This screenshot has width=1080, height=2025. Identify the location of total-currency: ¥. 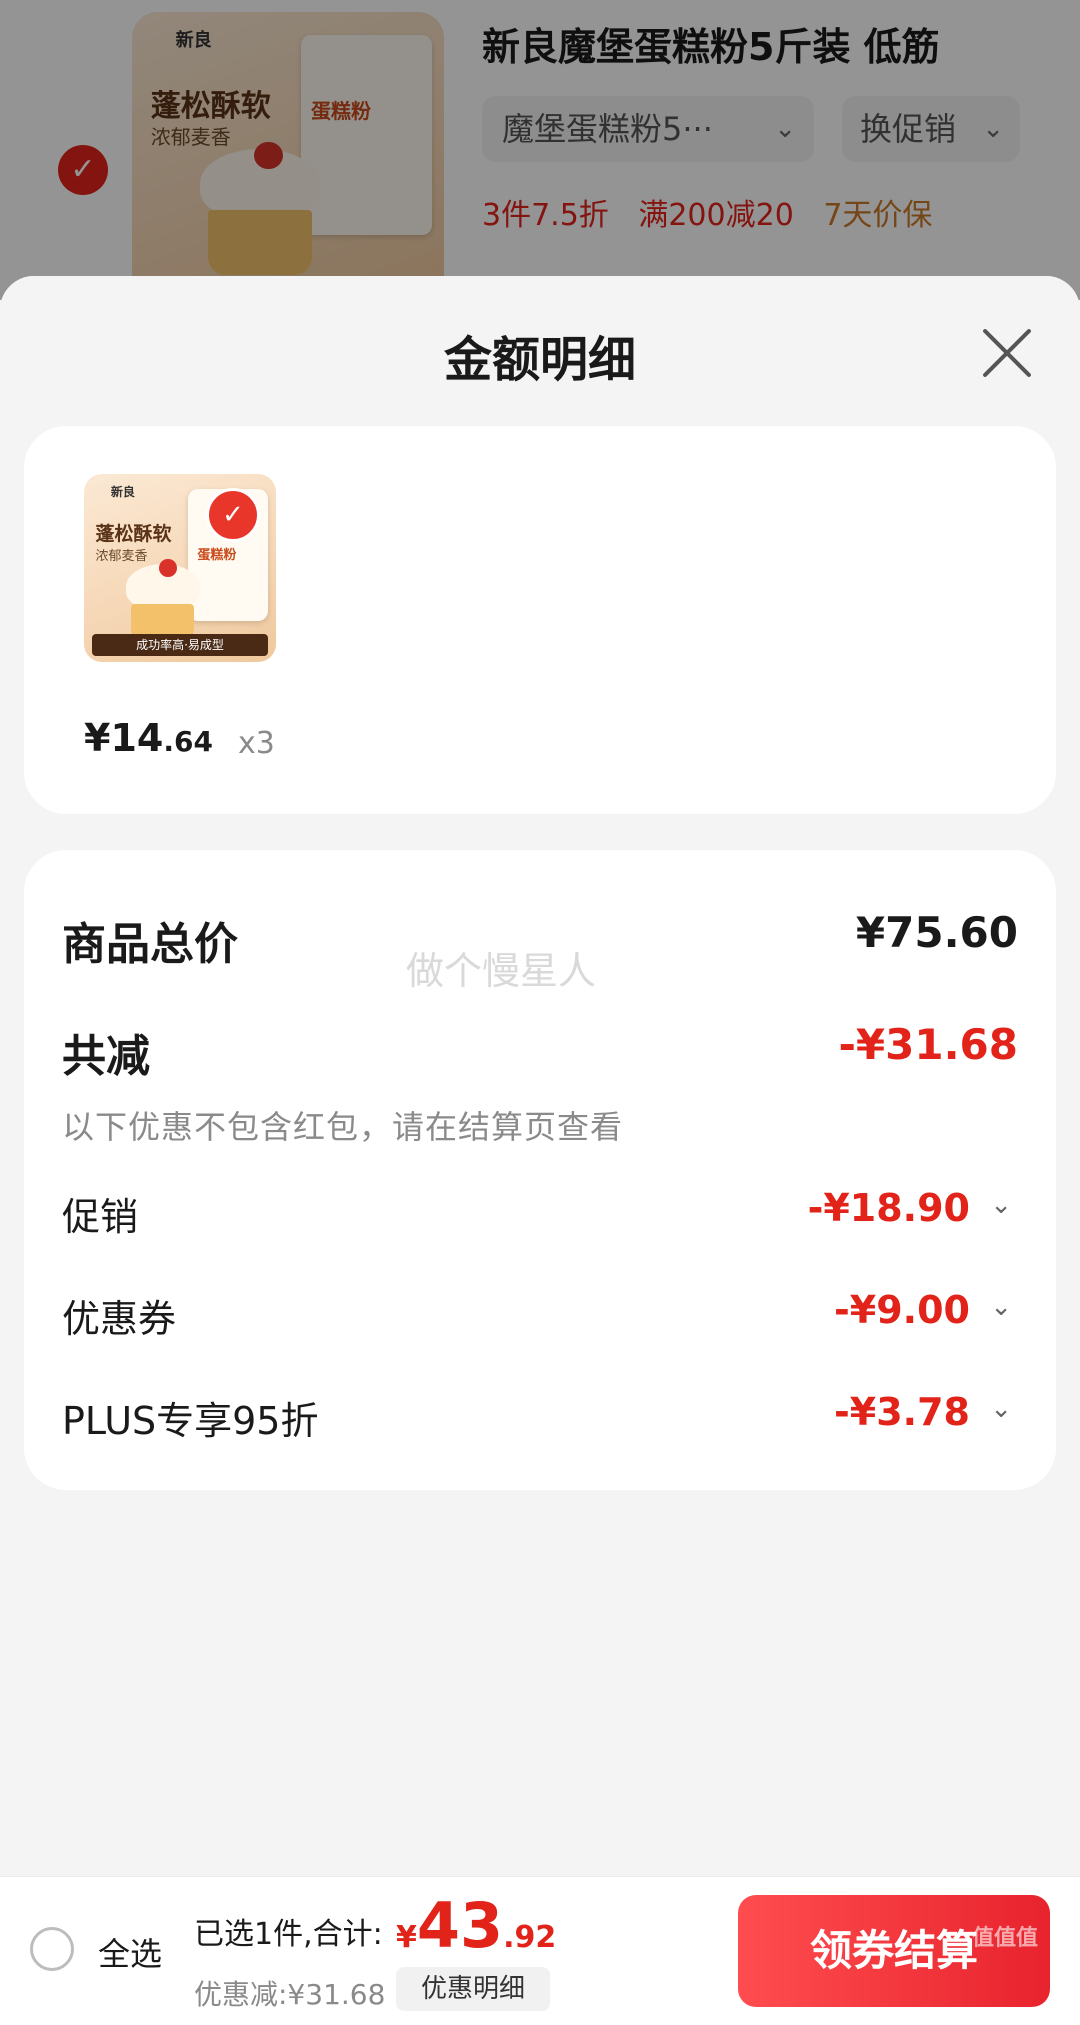
(406, 1937).